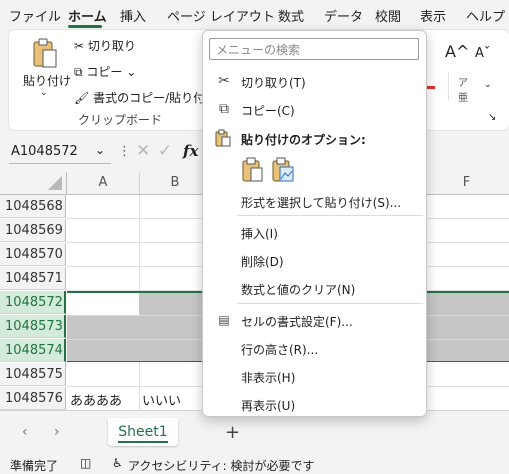 The height and width of the screenshot is (474, 509). Describe the element at coordinates (314, 49) in the screenshot. I see `menu-search-input: メニューの検索` at that location.